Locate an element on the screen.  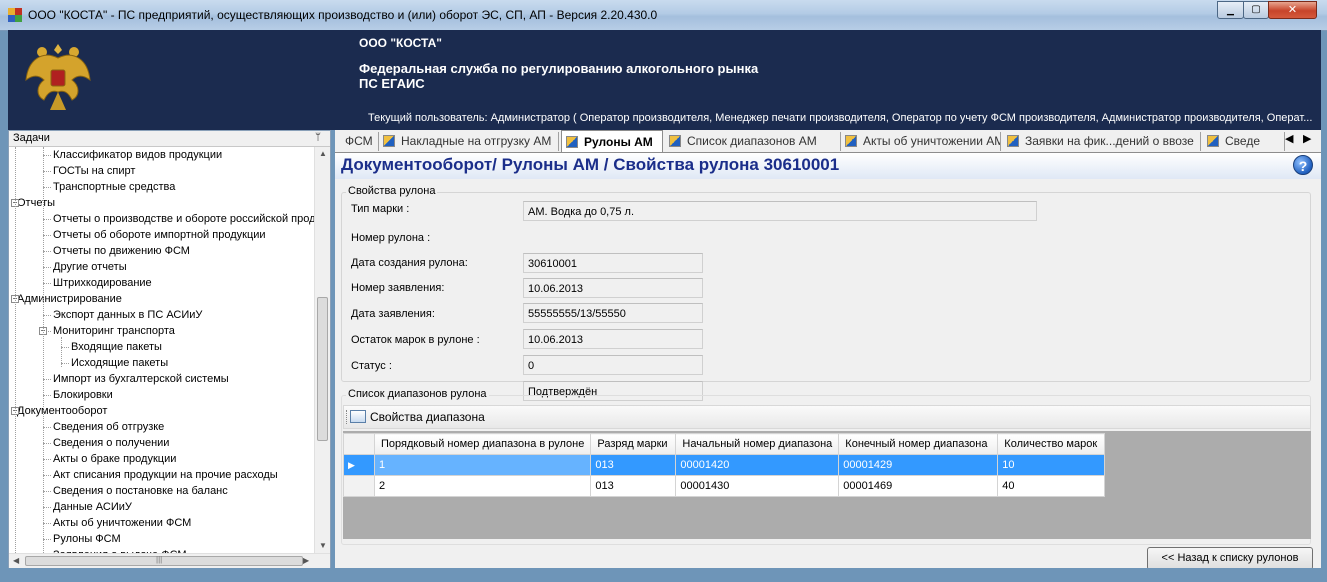
property-value: 0 is located at coordinates (613, 365).